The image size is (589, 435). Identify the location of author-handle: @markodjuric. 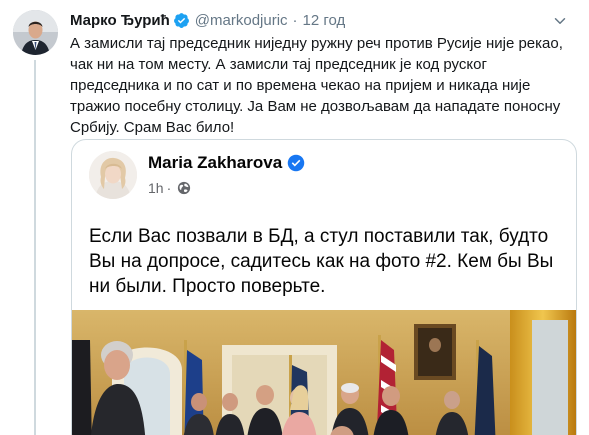
(241, 20).